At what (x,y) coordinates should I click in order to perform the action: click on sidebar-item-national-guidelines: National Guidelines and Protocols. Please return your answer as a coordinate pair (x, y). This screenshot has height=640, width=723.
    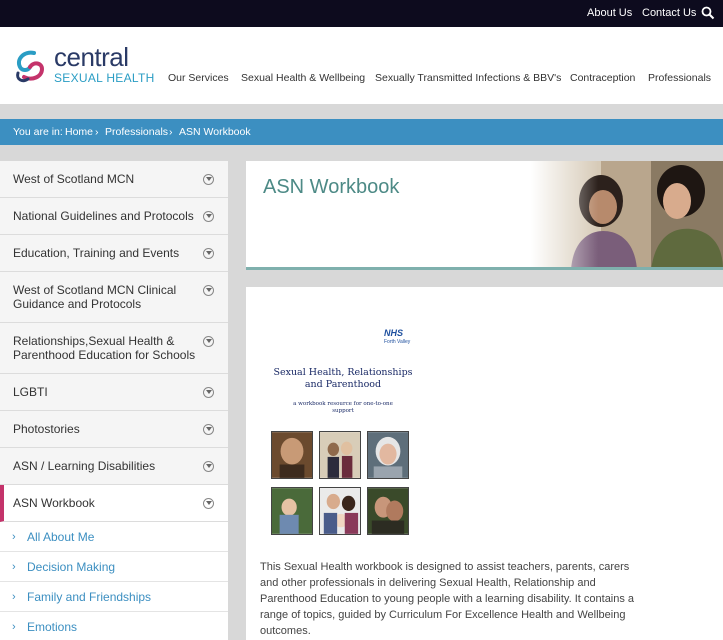
    Looking at the image, I should click on (114, 216).